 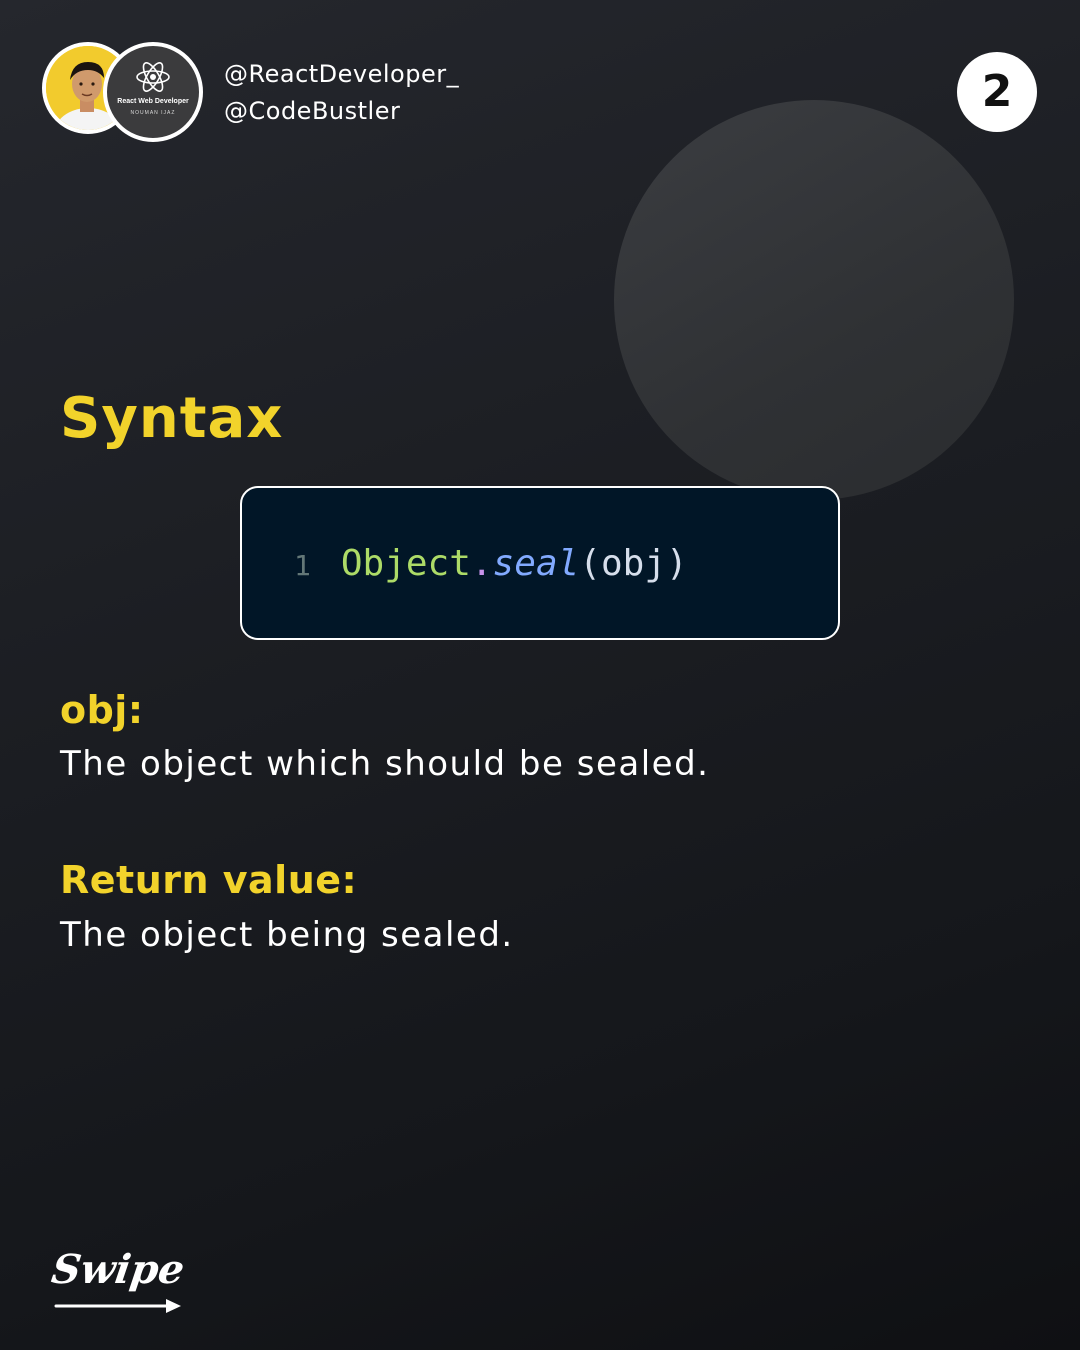 I want to click on swipe-hint: Swipe, so click(x=120, y=1284).